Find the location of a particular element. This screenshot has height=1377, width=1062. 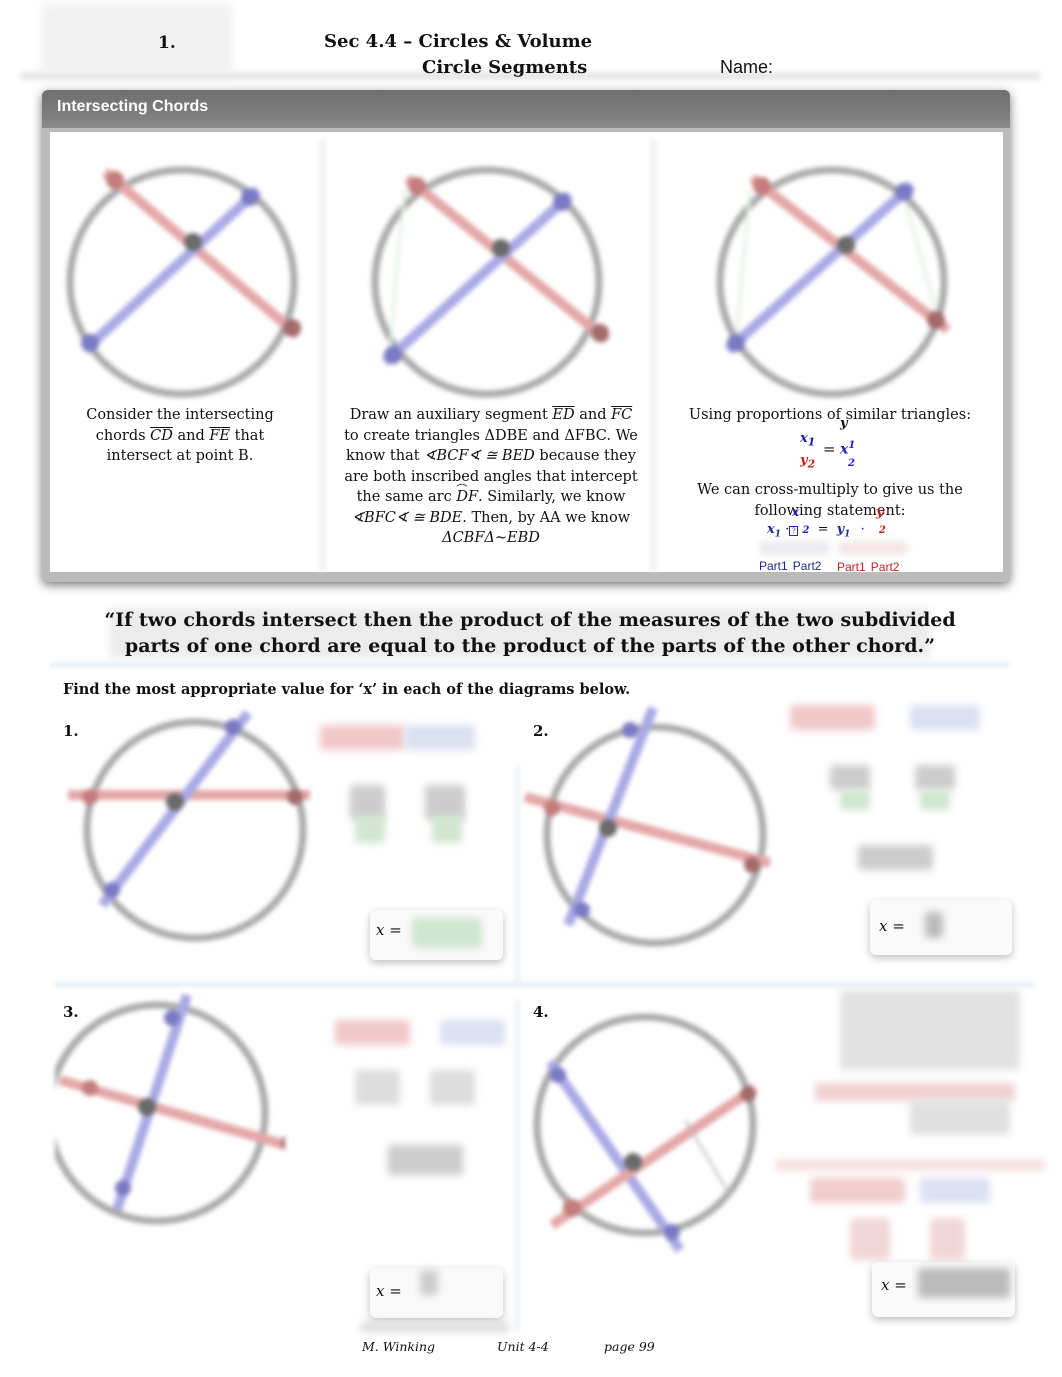

proportion-left: x1 y2 is located at coordinates (807, 451).